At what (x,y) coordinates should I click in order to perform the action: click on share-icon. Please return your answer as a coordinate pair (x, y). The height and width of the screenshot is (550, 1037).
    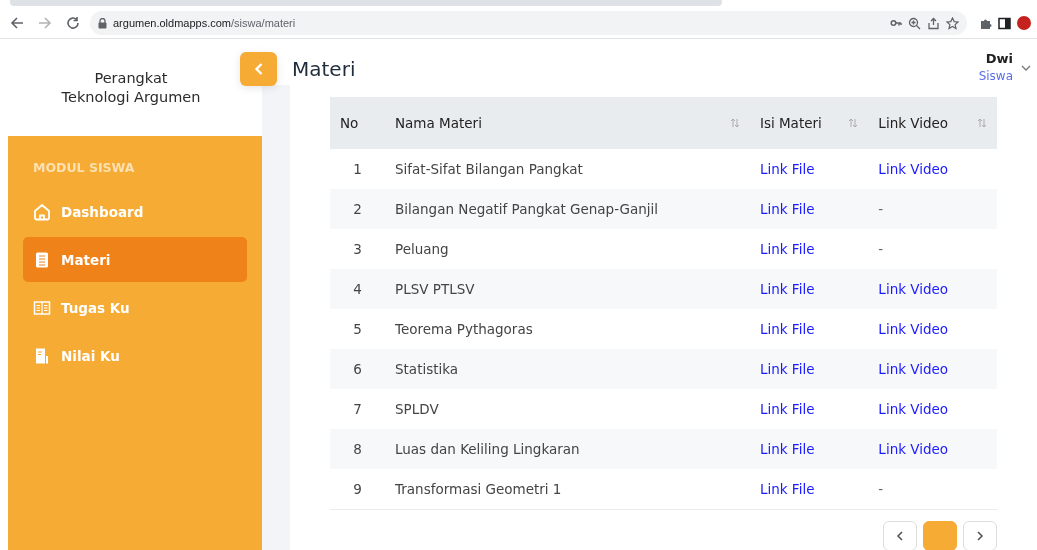
    Looking at the image, I should click on (933, 23).